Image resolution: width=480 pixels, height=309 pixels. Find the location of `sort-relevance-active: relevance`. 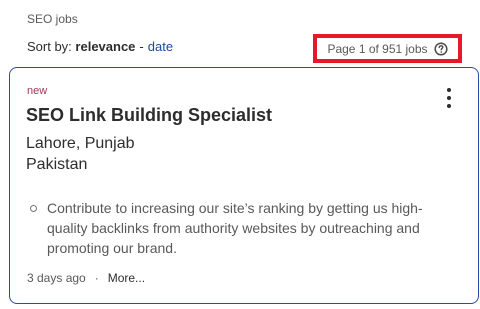

sort-relevance-active: relevance is located at coordinates (105, 46).